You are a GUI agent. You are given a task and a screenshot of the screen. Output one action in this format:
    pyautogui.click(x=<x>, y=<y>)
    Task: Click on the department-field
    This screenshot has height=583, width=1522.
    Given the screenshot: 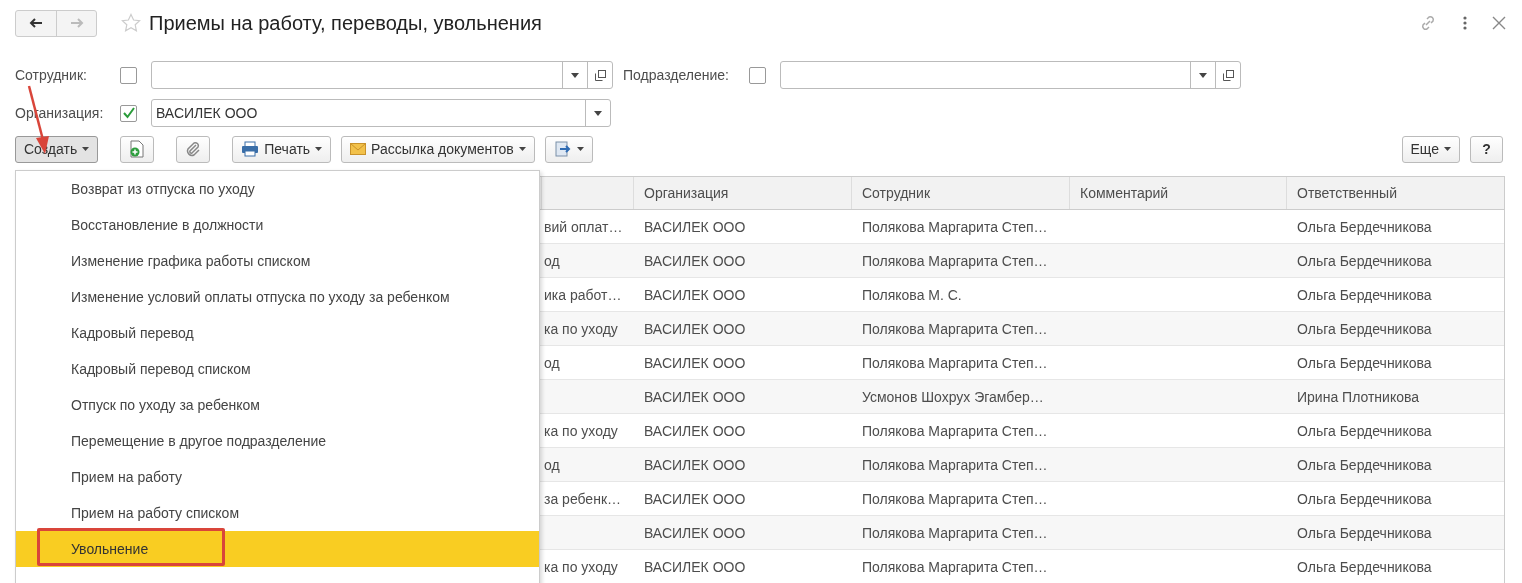 What is the action you would take?
    pyautogui.click(x=1010, y=75)
    